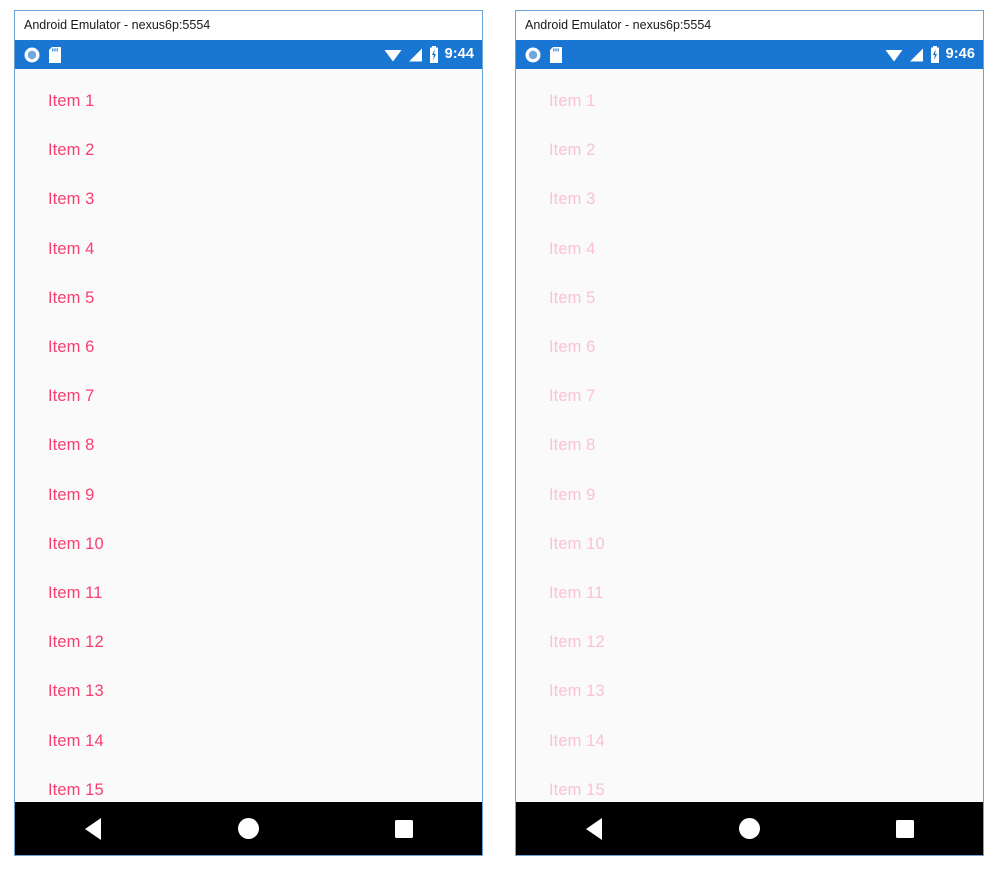 This screenshot has width=999, height=878. Describe the element at coordinates (960, 54) in the screenshot. I see `status-bar-clock-right: 9:46` at that location.